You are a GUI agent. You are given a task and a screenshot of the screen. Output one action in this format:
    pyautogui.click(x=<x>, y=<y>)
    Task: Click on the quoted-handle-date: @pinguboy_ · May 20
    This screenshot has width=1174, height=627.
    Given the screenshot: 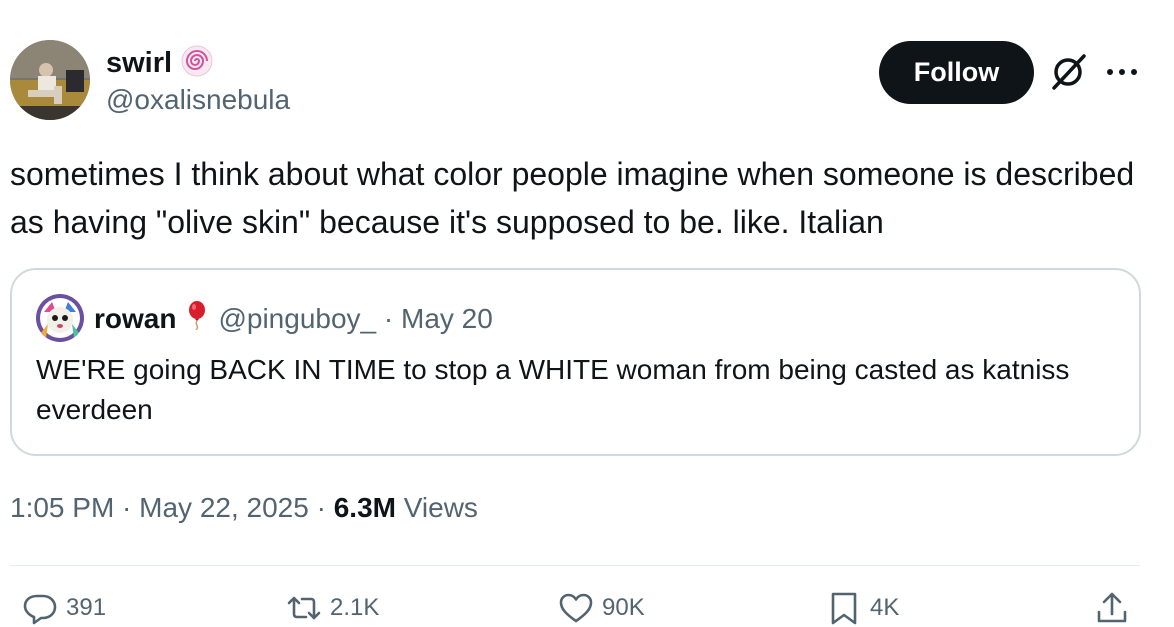 What is the action you would take?
    pyautogui.click(x=355, y=319)
    